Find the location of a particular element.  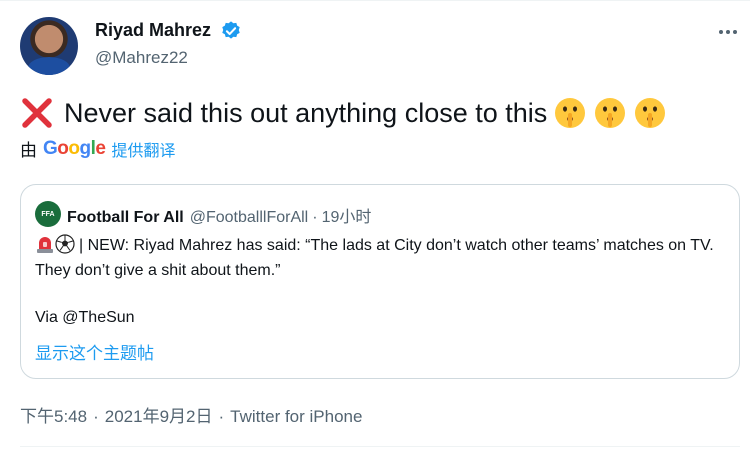

more-options-icon is located at coordinates (728, 32).